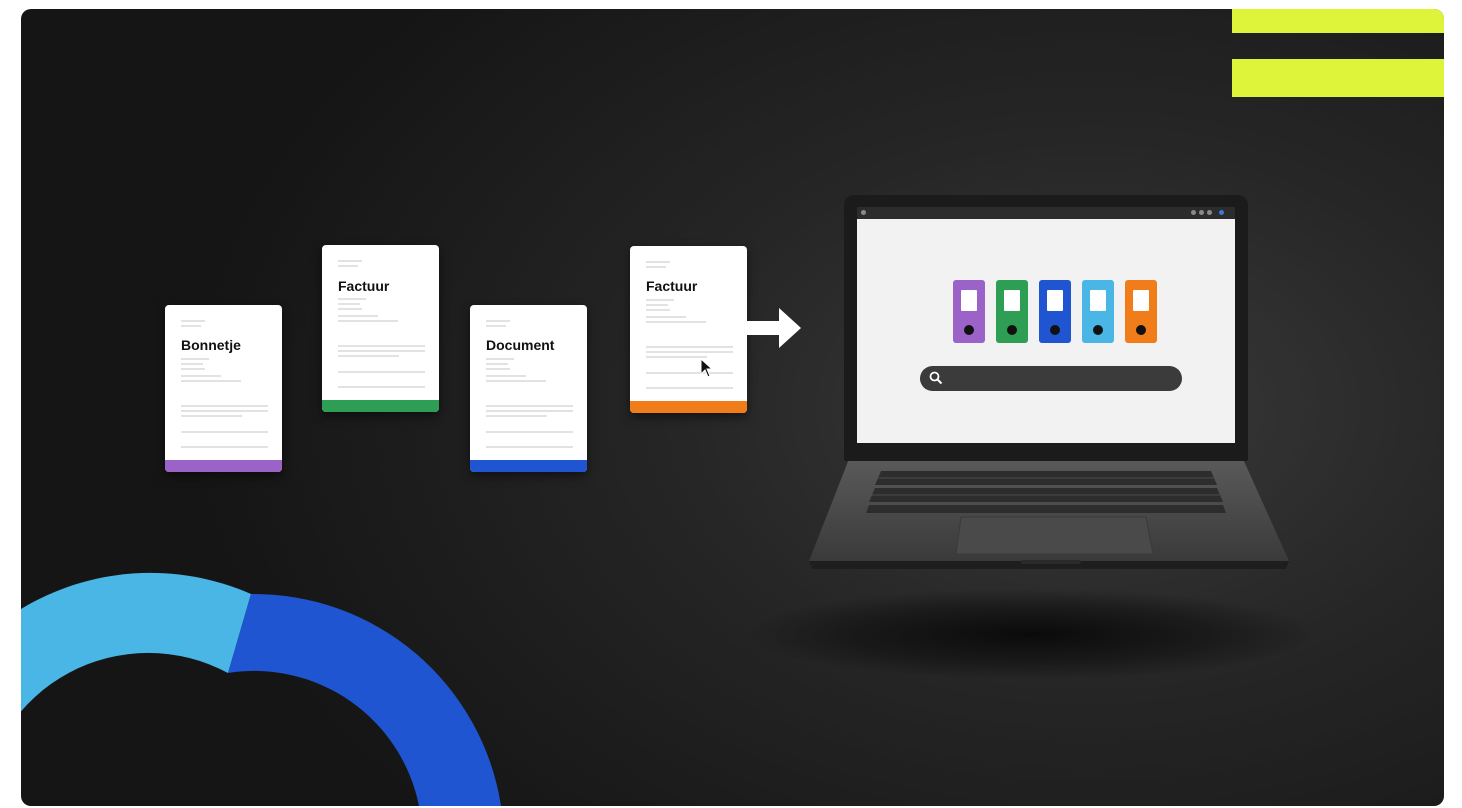 The width and height of the screenshot is (1462, 808). I want to click on keyboard, so click(1046, 492).